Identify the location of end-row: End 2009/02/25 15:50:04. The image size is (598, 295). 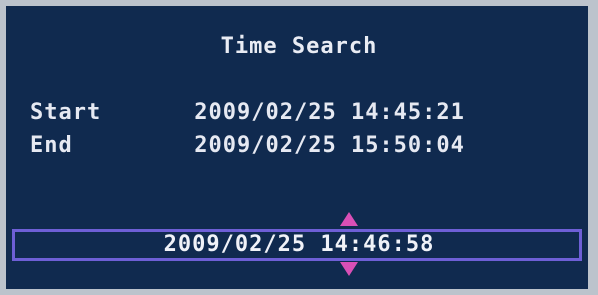
(247, 145).